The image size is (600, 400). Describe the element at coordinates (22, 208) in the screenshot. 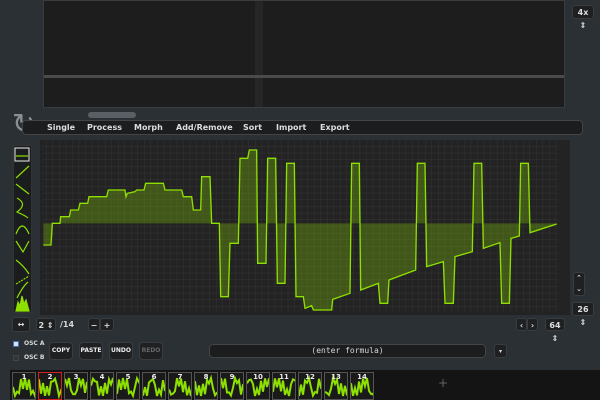

I see `tool-sine-icon` at that location.